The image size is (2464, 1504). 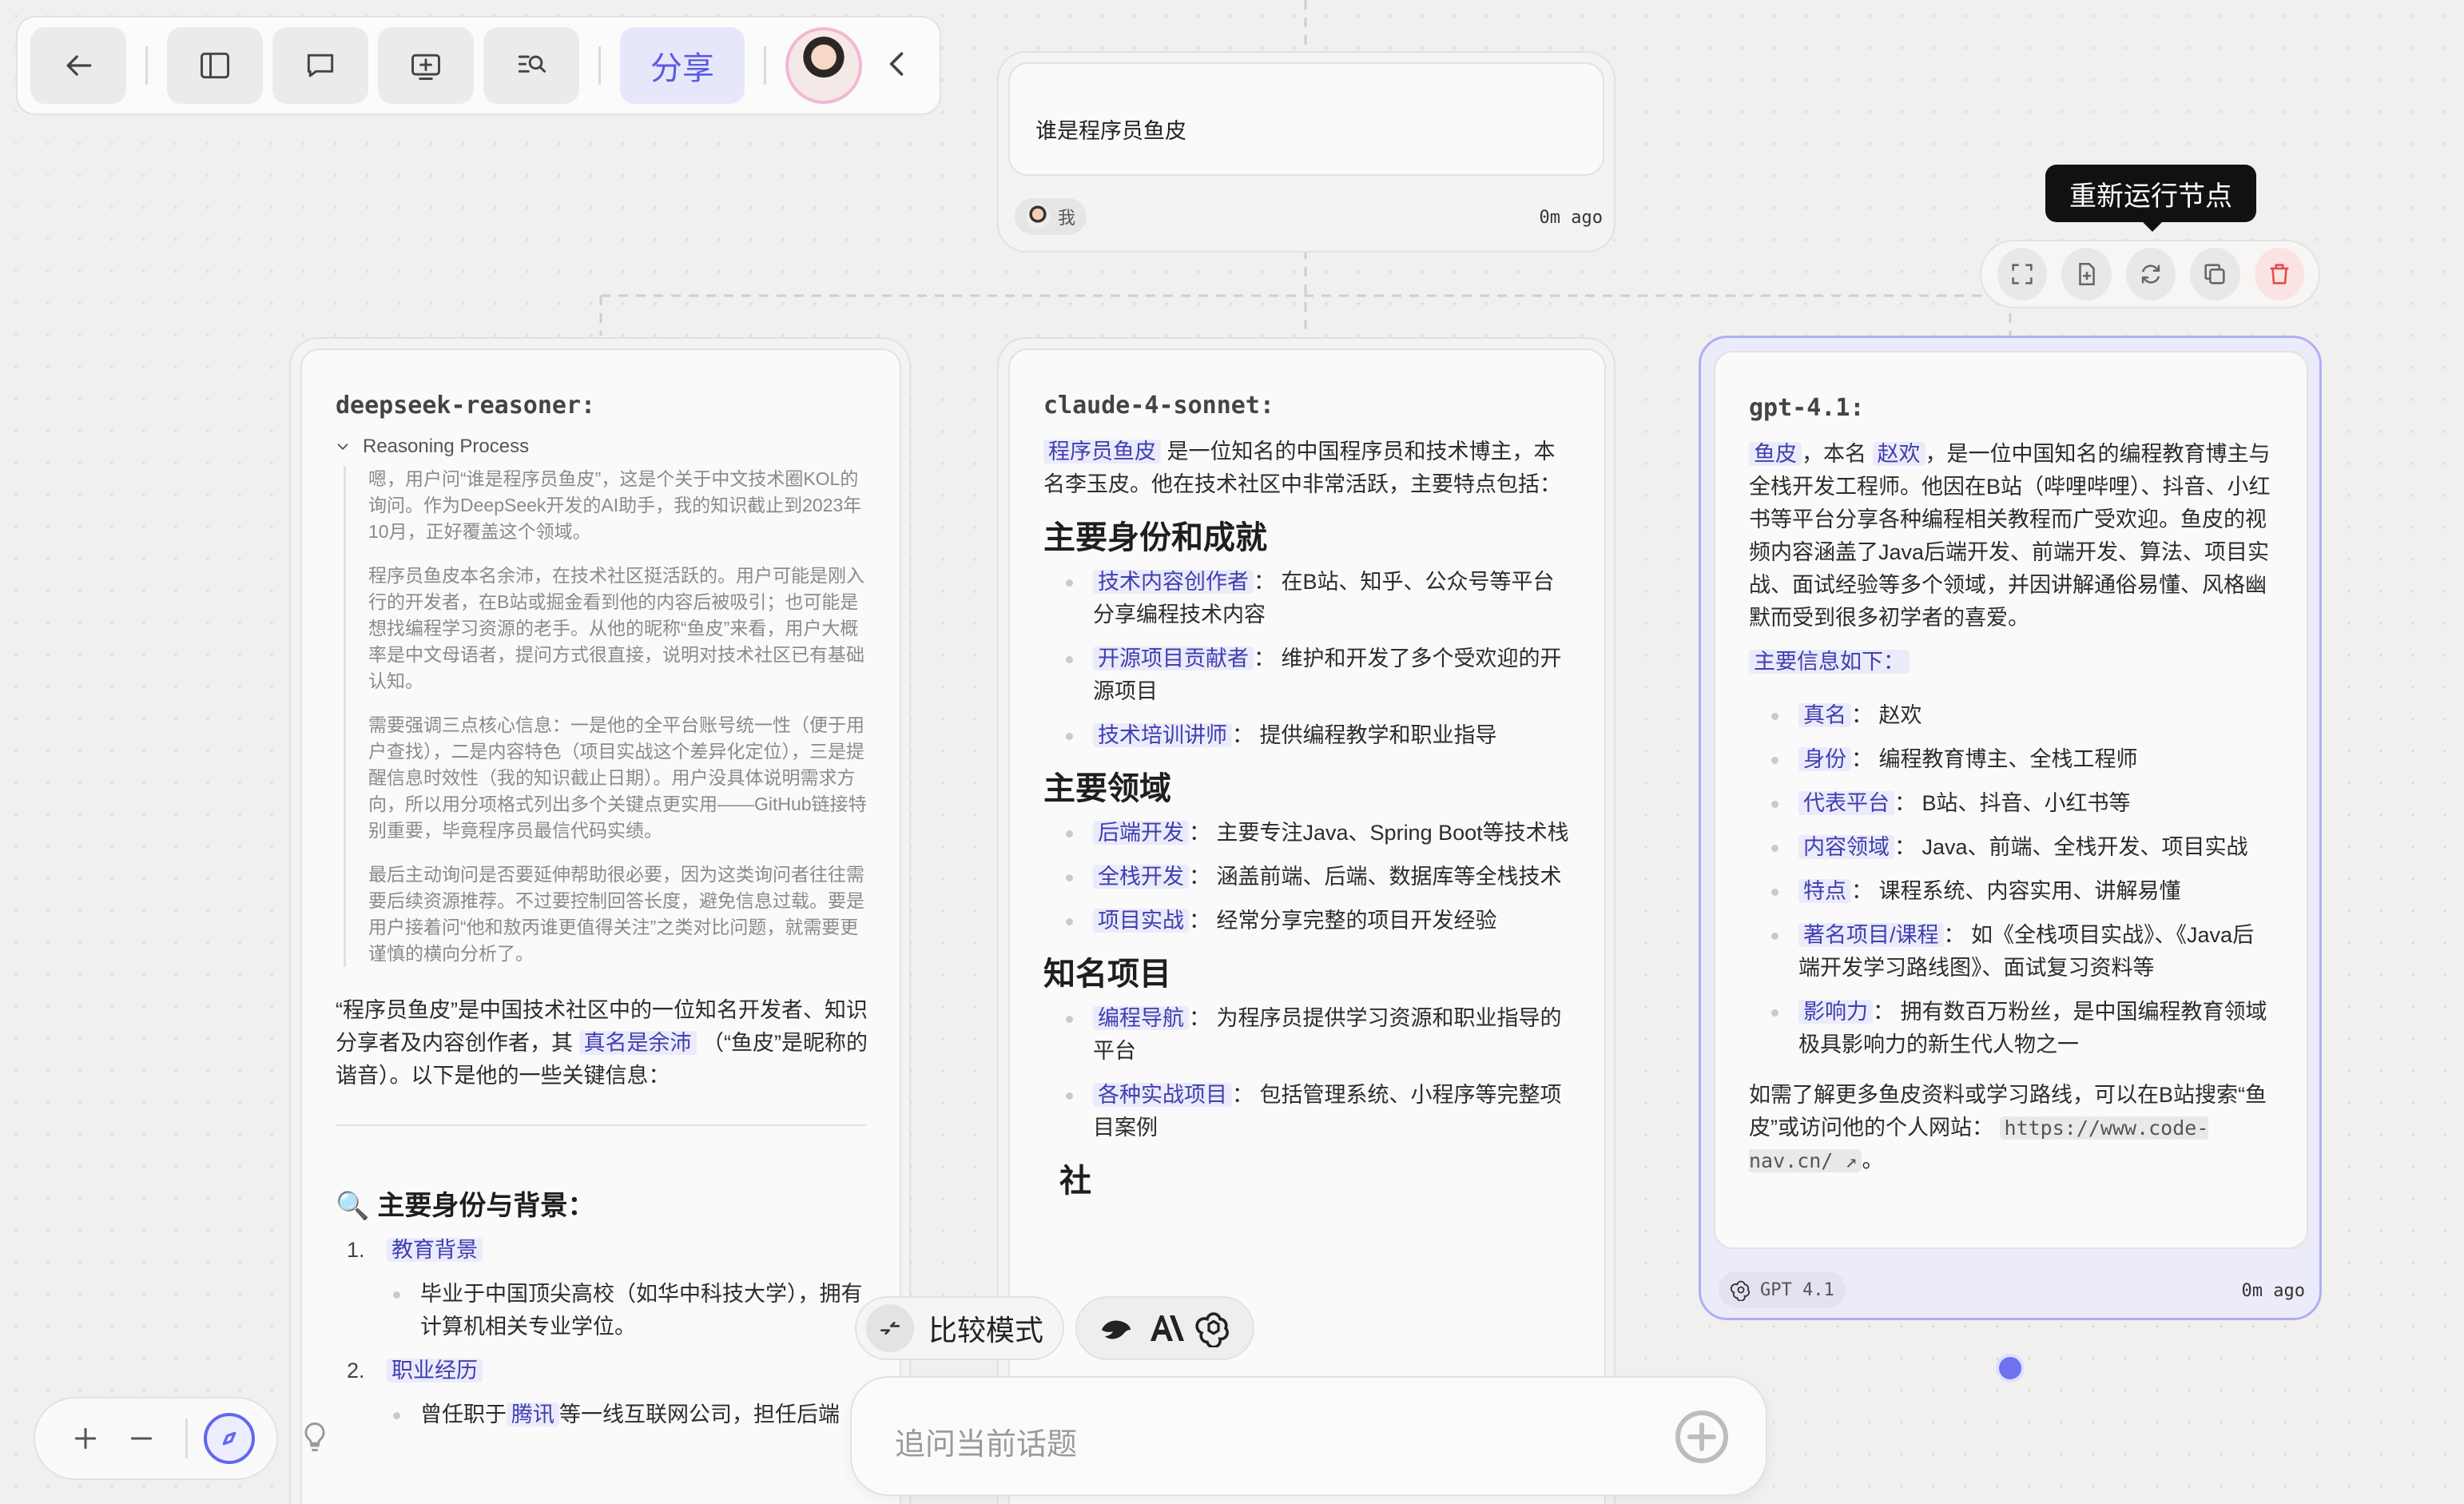 I want to click on plus-icon, so click(x=85, y=1438).